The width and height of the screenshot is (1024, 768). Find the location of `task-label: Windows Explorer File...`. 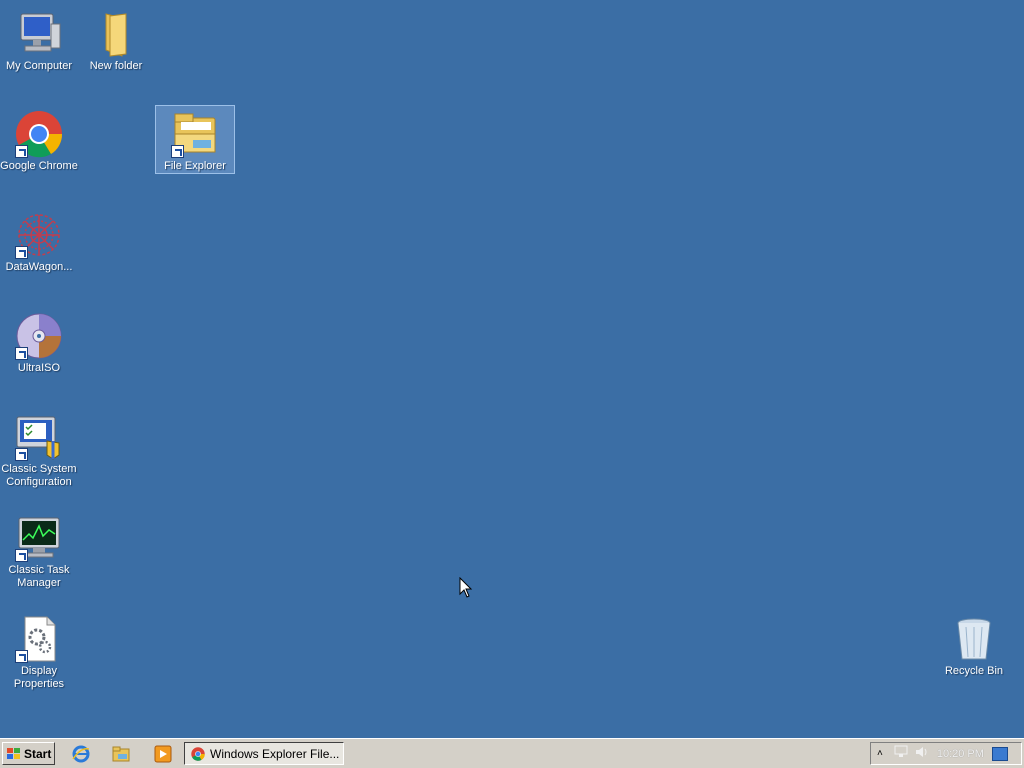

task-label: Windows Explorer File... is located at coordinates (275, 753).